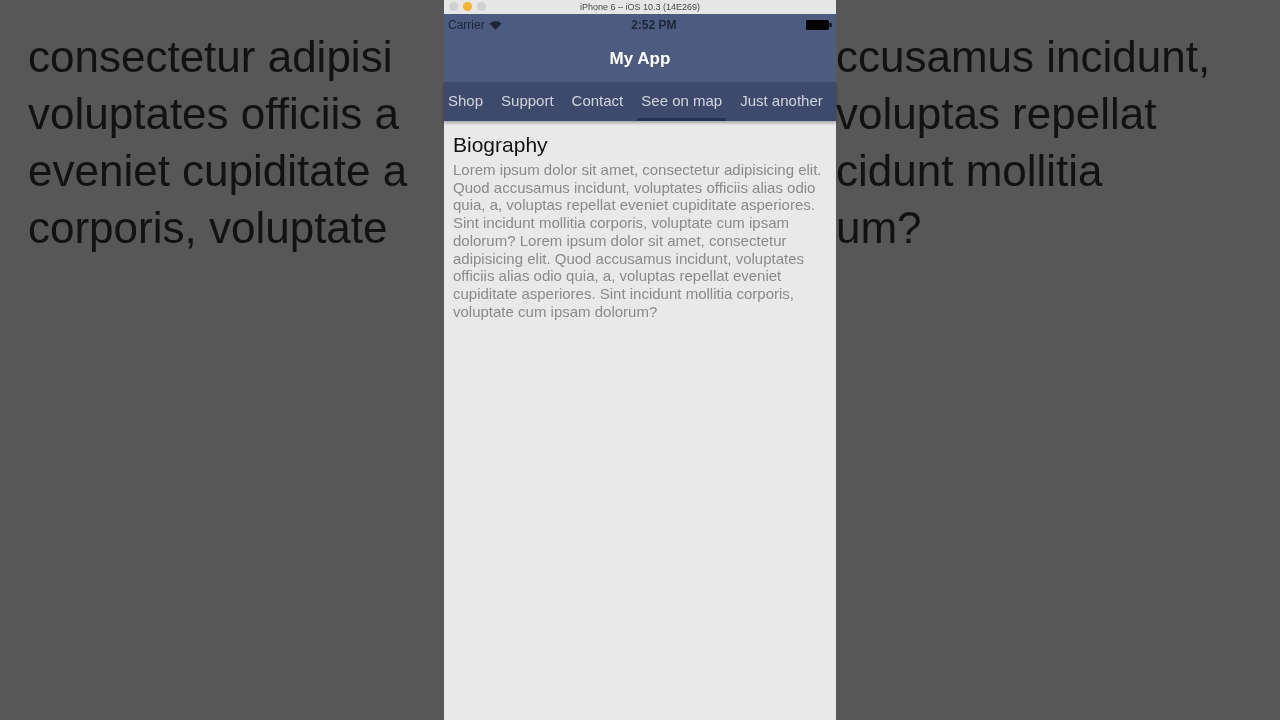  Describe the element at coordinates (467, 6) in the screenshot. I see `minimize-icon` at that location.